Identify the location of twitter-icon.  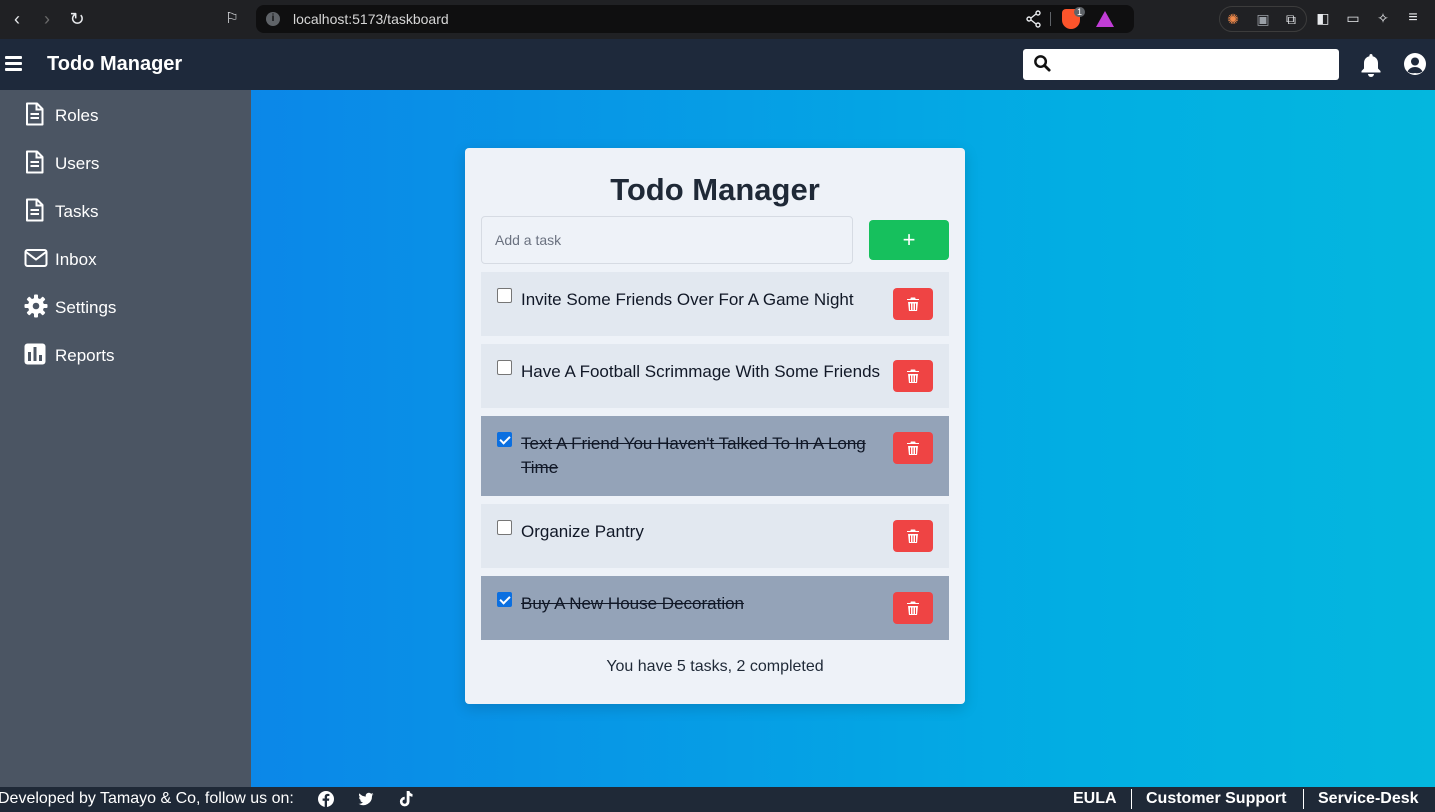
(366, 799).